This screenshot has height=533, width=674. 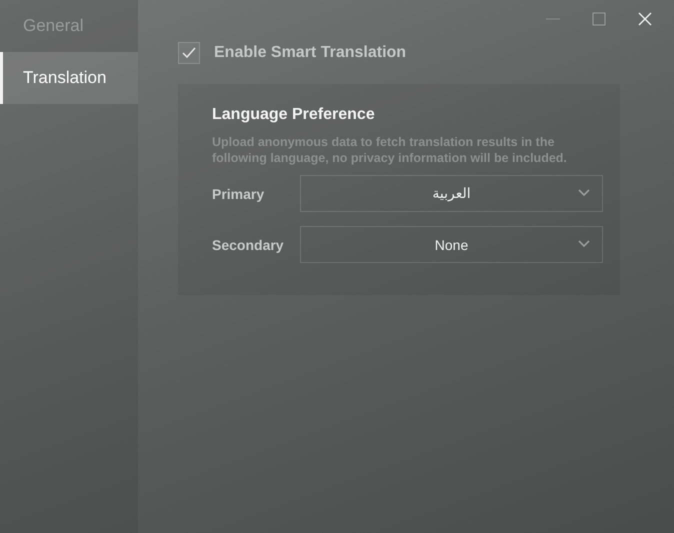 What do you see at coordinates (451, 193) in the screenshot?
I see `language-dropdown: العربية` at bounding box center [451, 193].